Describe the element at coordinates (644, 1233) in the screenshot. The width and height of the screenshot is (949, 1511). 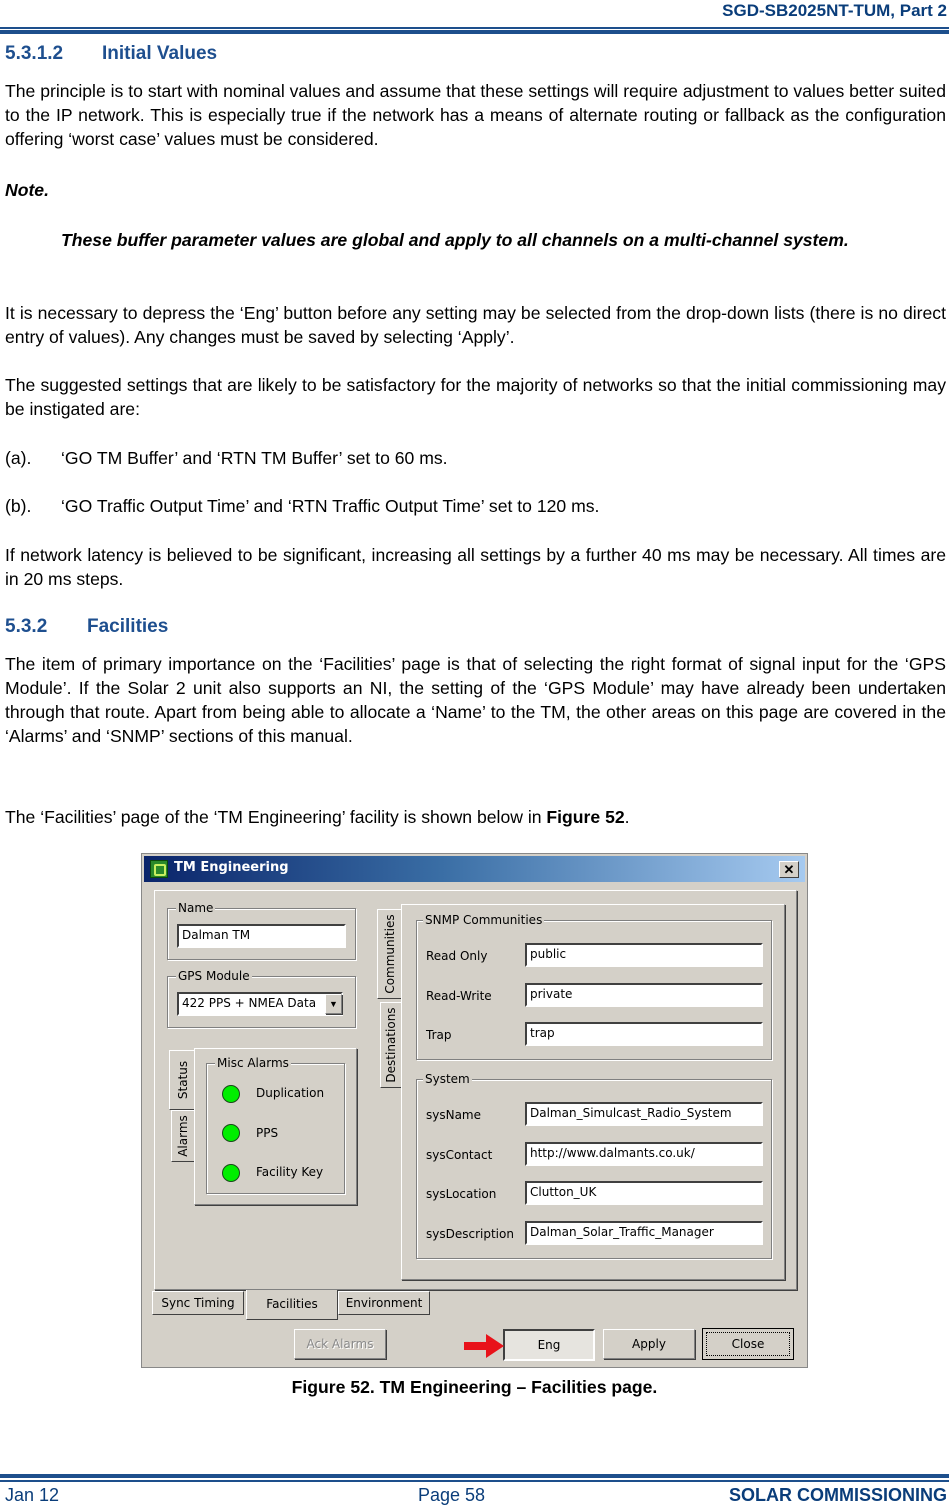
I see `sysdescription-input: Dalman_Solar_Traffic_Manager` at that location.